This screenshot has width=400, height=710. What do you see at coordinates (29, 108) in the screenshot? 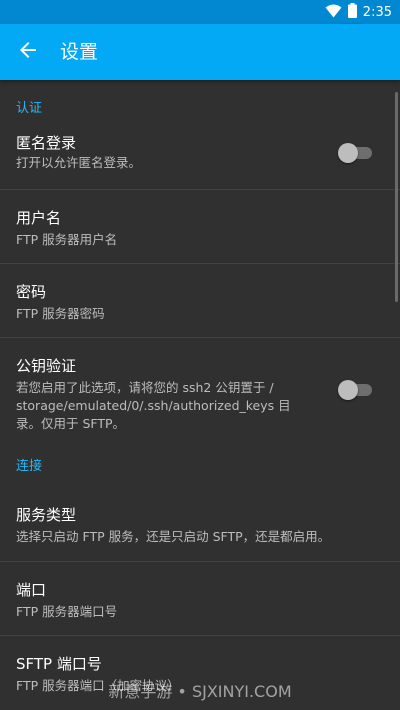
I see `category-header-auth: 认证` at bounding box center [29, 108].